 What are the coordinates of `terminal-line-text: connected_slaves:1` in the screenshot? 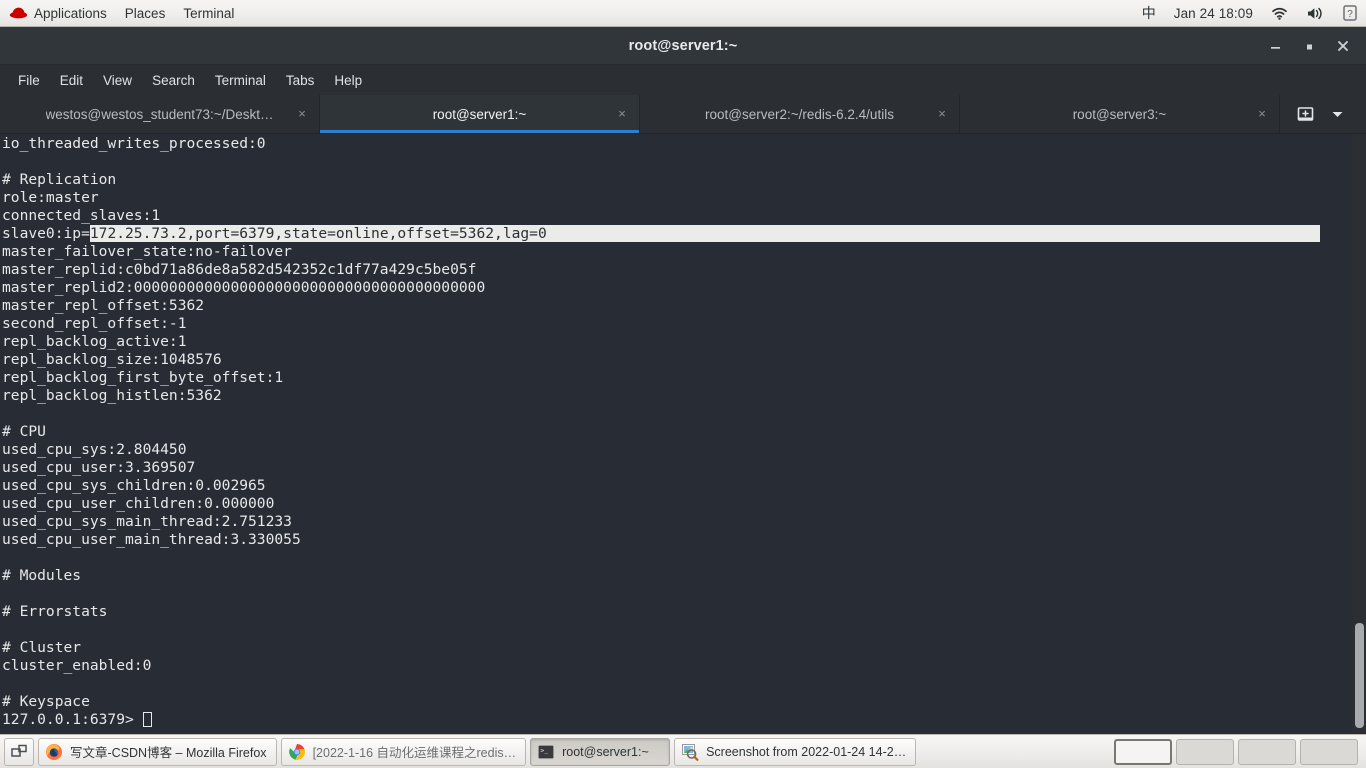 It's located at (81, 215).